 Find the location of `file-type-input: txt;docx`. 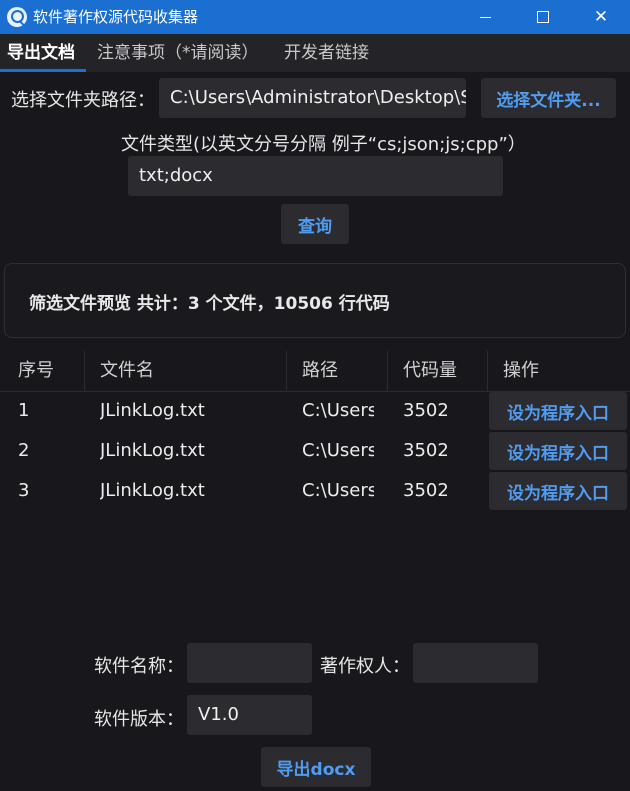

file-type-input: txt;docx is located at coordinates (315, 176).